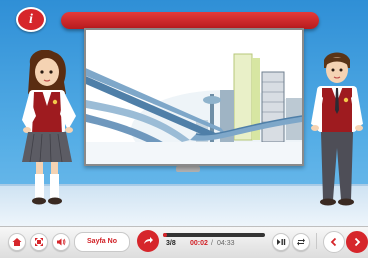  I want to click on fullscreen-button, so click(39, 242).